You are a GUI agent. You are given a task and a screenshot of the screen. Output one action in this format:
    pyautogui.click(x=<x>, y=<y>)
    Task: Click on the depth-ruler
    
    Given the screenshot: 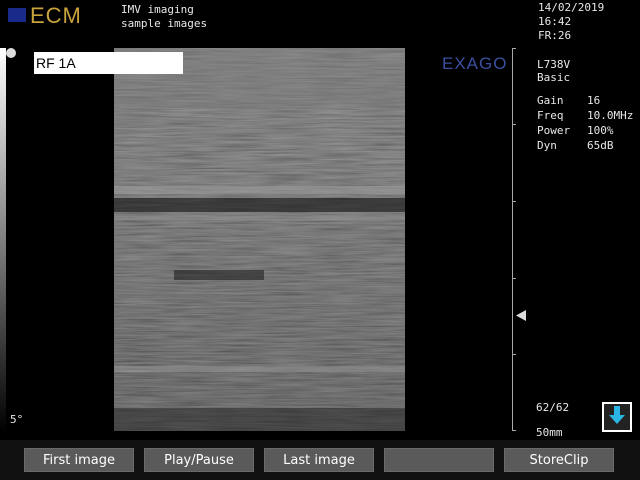 What is the action you would take?
    pyautogui.click(x=512, y=239)
    